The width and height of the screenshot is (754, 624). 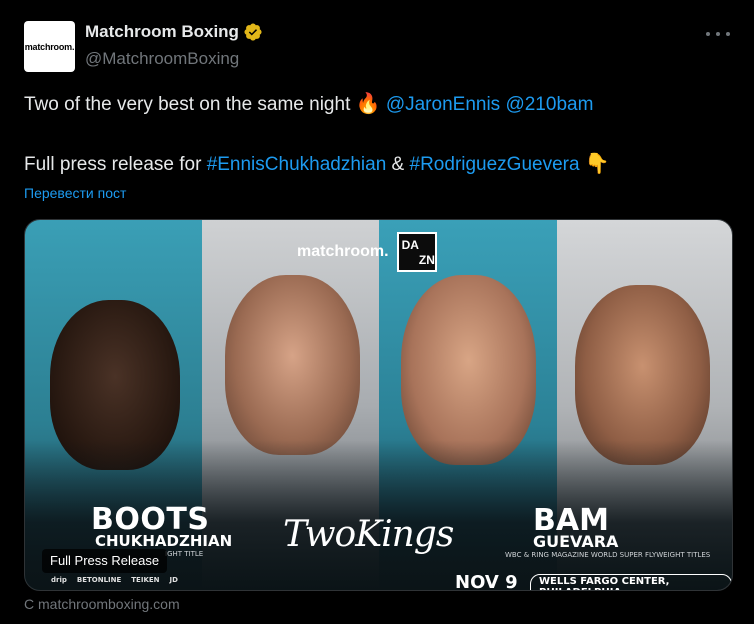 What do you see at coordinates (576, 541) in the screenshot?
I see `fighter-name: GUEVARA` at bounding box center [576, 541].